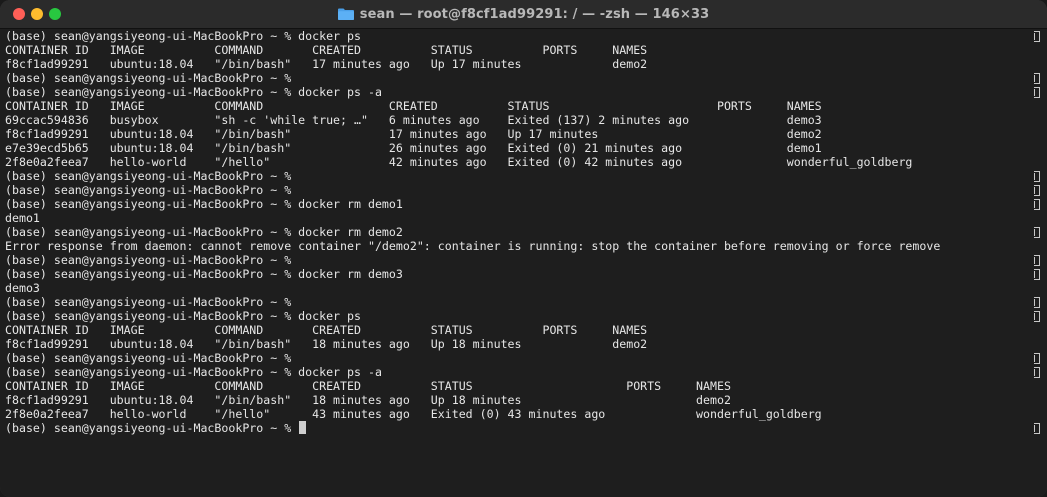  Describe the element at coordinates (303, 427) in the screenshot. I see `text-cursor` at that location.